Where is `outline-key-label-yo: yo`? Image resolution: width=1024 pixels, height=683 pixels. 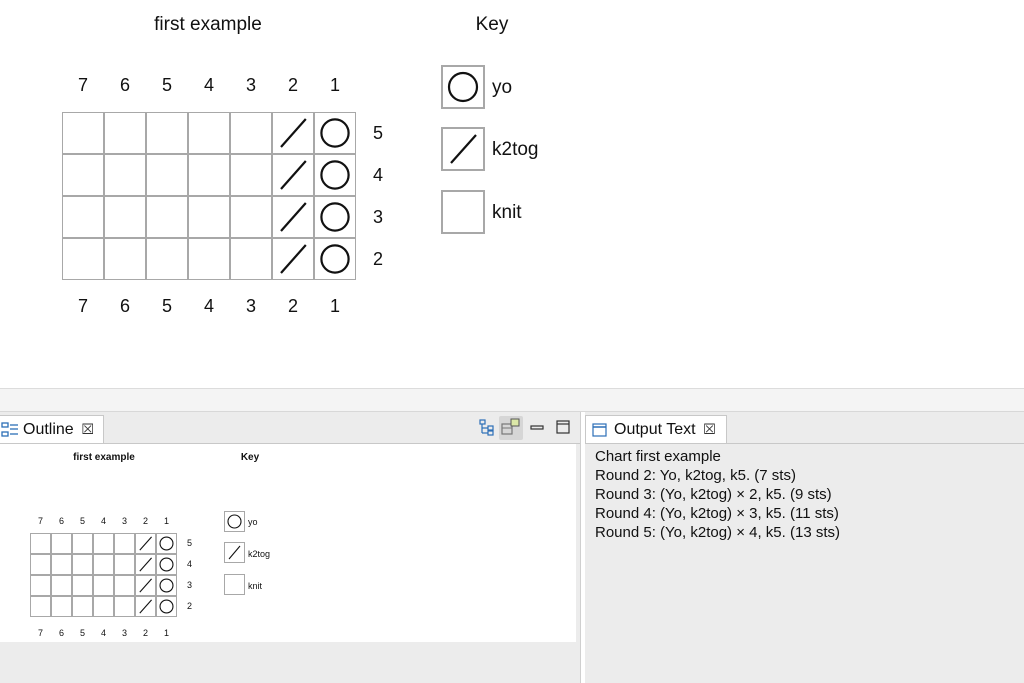 outline-key-label-yo: yo is located at coordinates (253, 522).